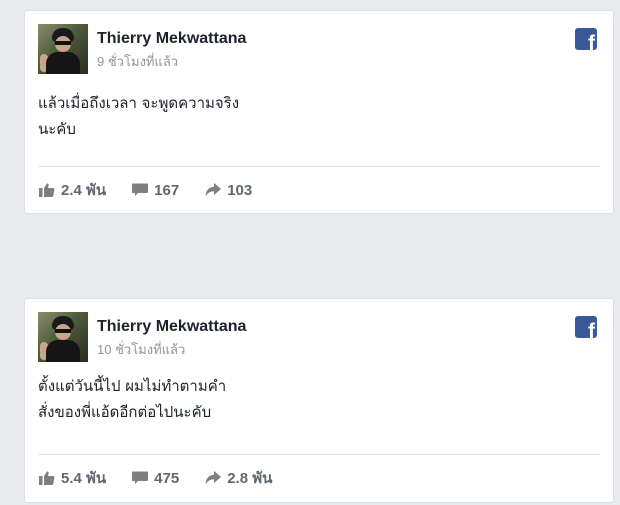 This screenshot has width=620, height=505. What do you see at coordinates (137, 61) in the screenshot?
I see `post-timestamp: 9 ชั่วโมงที่แล้ว` at bounding box center [137, 61].